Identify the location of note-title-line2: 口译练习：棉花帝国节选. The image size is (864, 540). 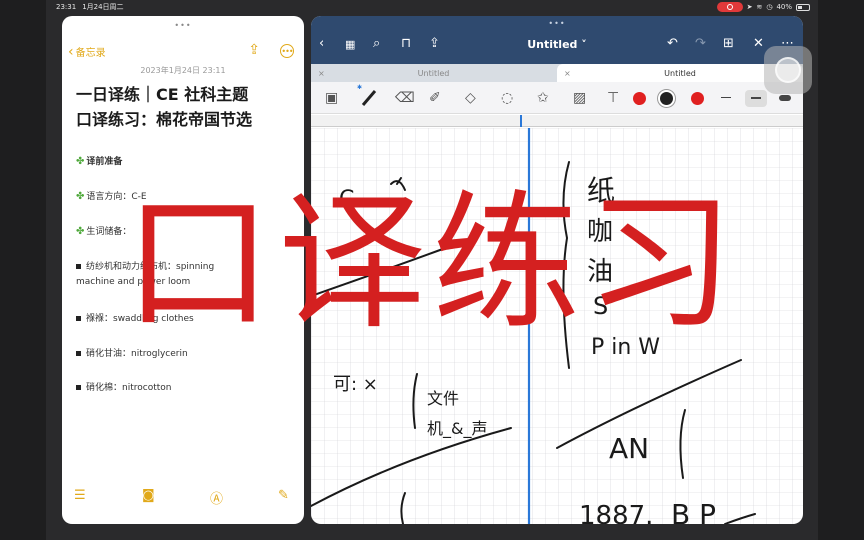
(164, 119).